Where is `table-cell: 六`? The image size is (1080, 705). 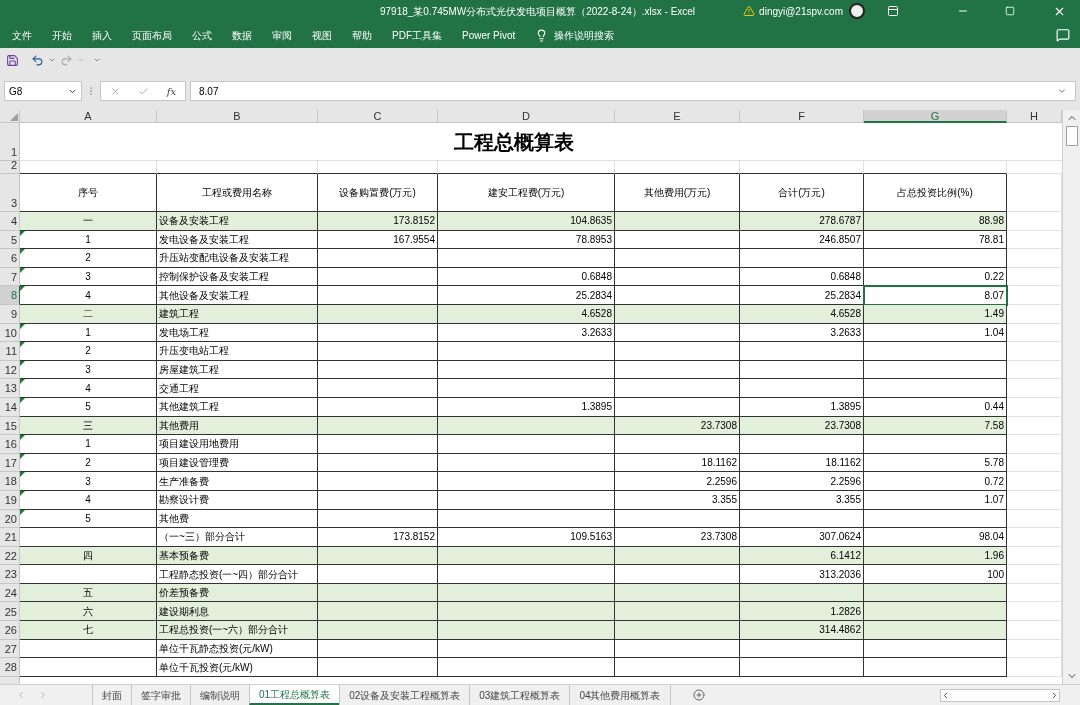 table-cell: 六 is located at coordinates (88, 612).